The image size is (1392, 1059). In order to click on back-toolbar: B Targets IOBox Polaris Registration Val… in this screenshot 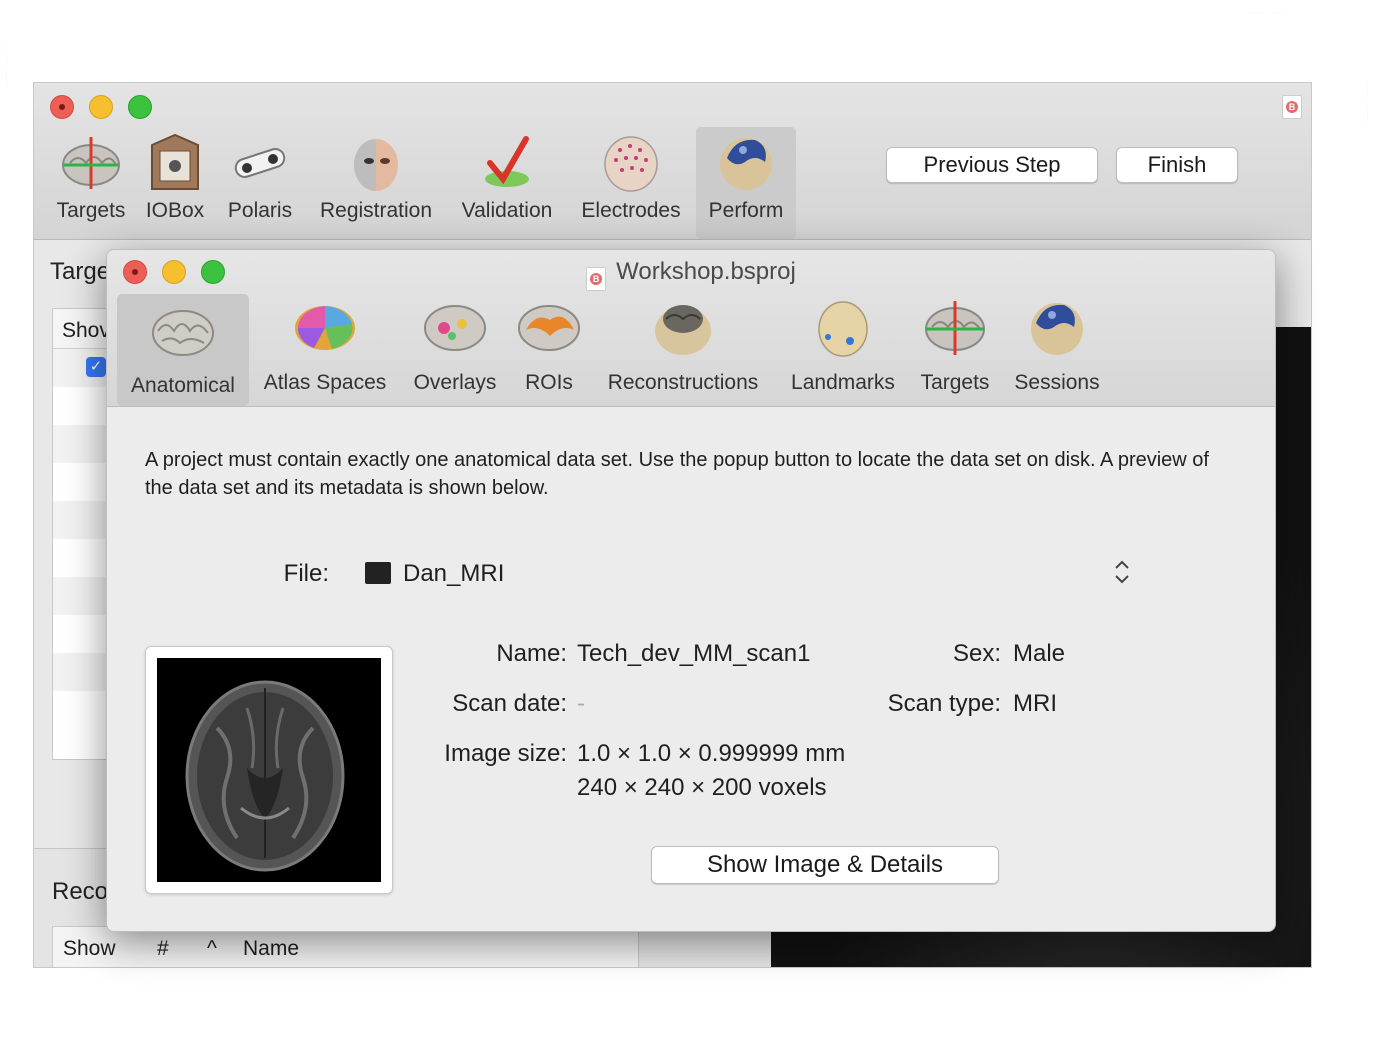, I will do `click(672, 161)`.